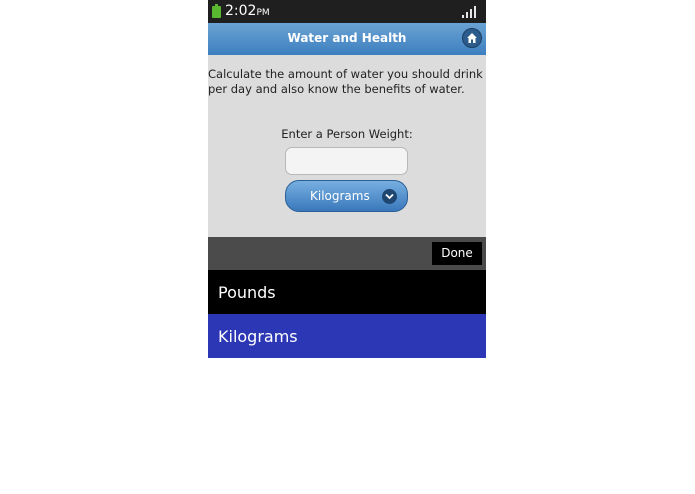 The image size is (695, 494). I want to click on chevron-down-icon, so click(389, 196).